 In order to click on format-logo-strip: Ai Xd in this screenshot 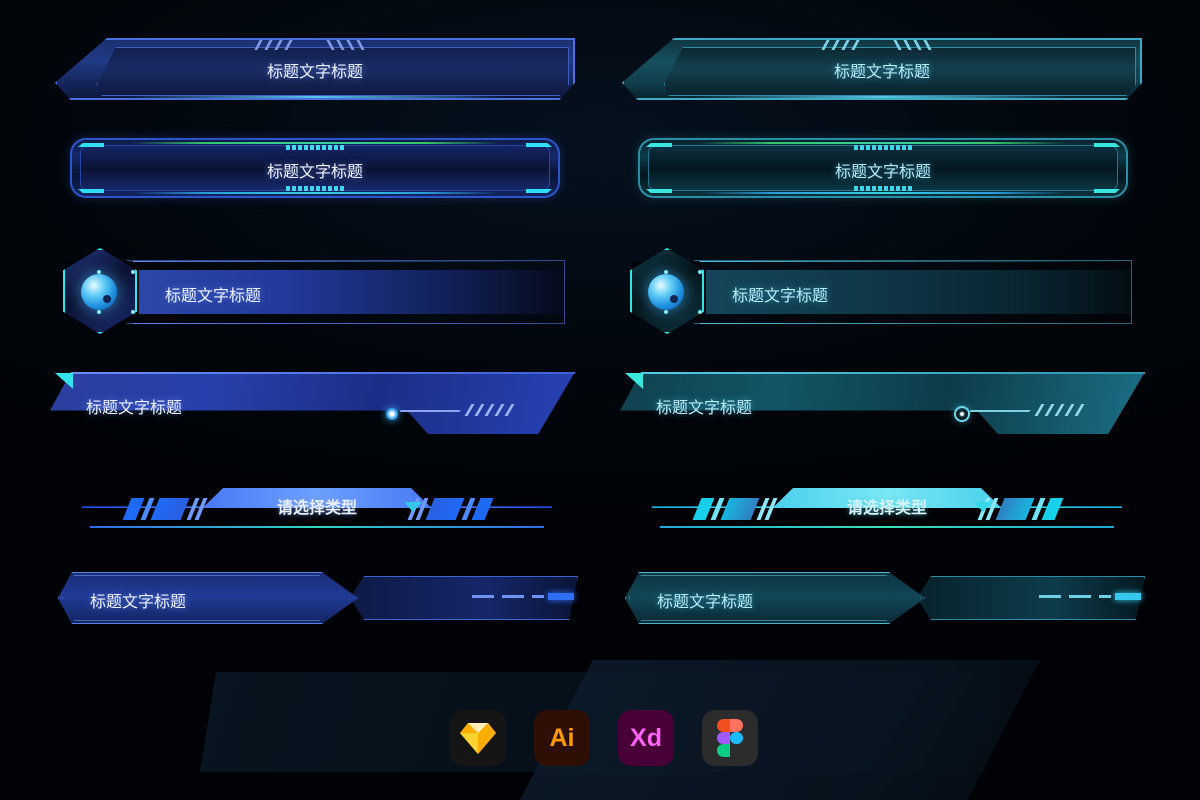, I will do `click(604, 738)`.